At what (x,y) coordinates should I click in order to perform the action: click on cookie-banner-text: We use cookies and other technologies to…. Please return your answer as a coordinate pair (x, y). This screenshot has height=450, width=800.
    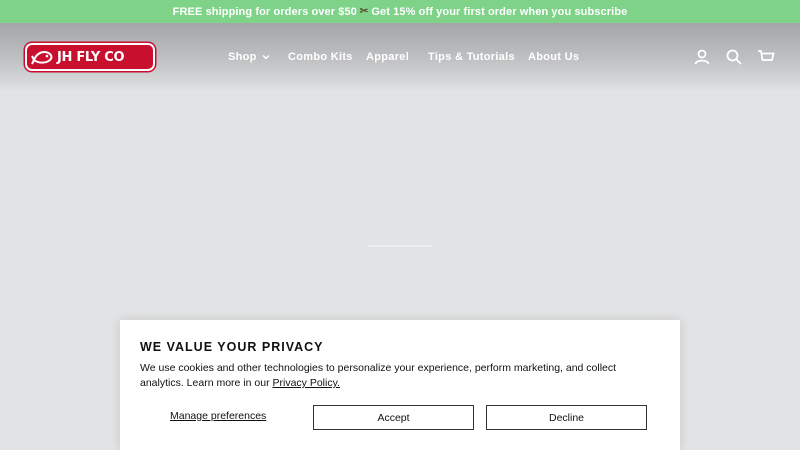
    Looking at the image, I should click on (400, 376).